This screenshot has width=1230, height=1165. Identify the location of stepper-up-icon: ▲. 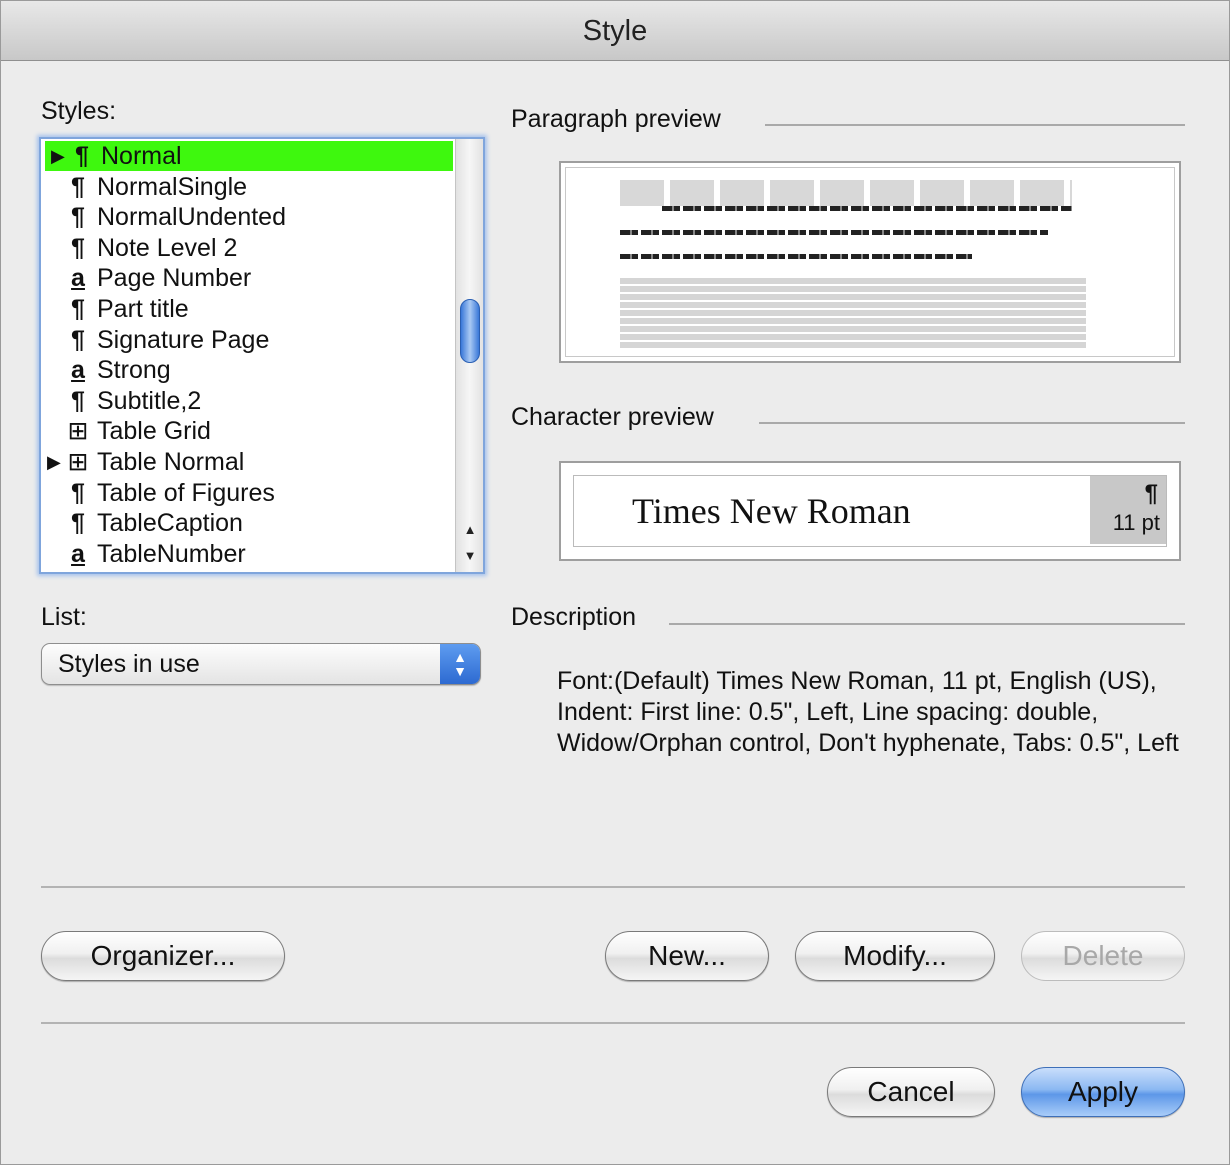
(460, 657).